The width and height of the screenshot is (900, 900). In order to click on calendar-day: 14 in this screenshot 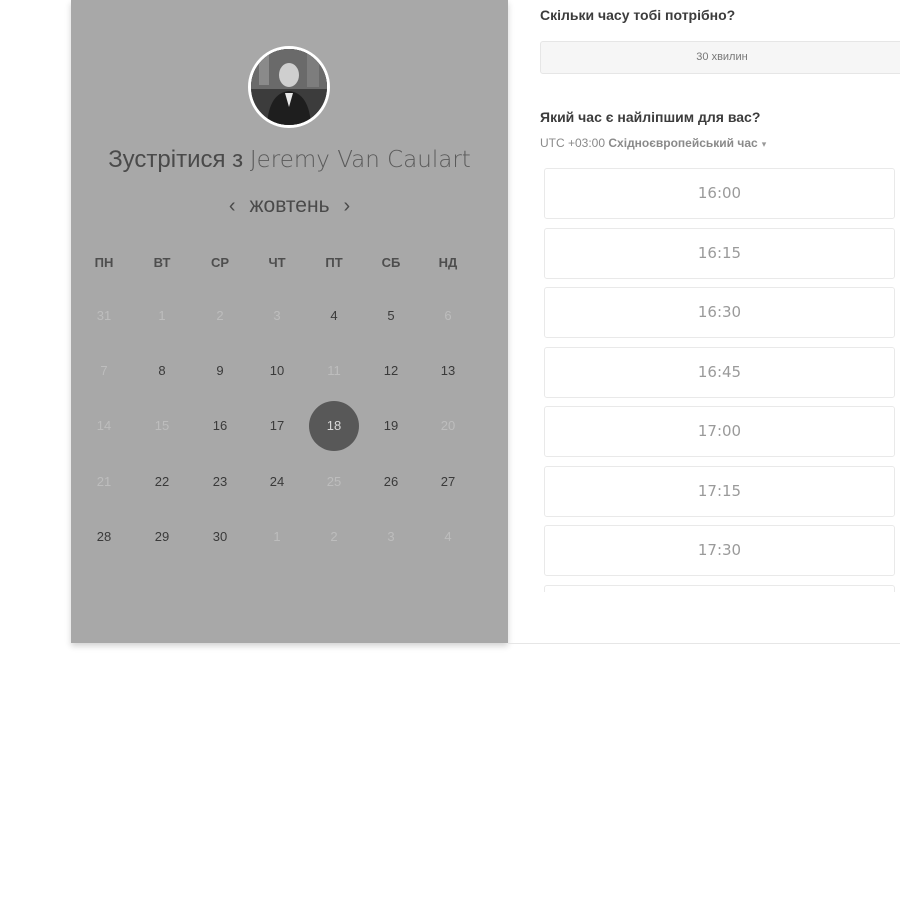, I will do `click(104, 425)`.